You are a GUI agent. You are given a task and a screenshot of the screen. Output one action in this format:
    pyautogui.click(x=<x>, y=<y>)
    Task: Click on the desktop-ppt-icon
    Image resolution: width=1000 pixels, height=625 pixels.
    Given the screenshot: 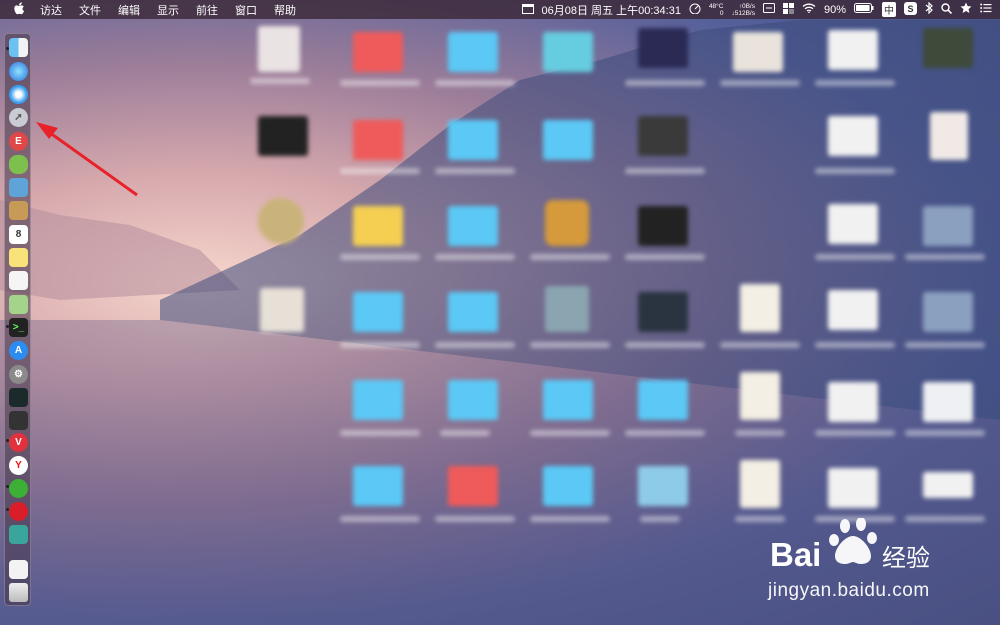 What is the action you would take?
    pyautogui.click(x=949, y=136)
    